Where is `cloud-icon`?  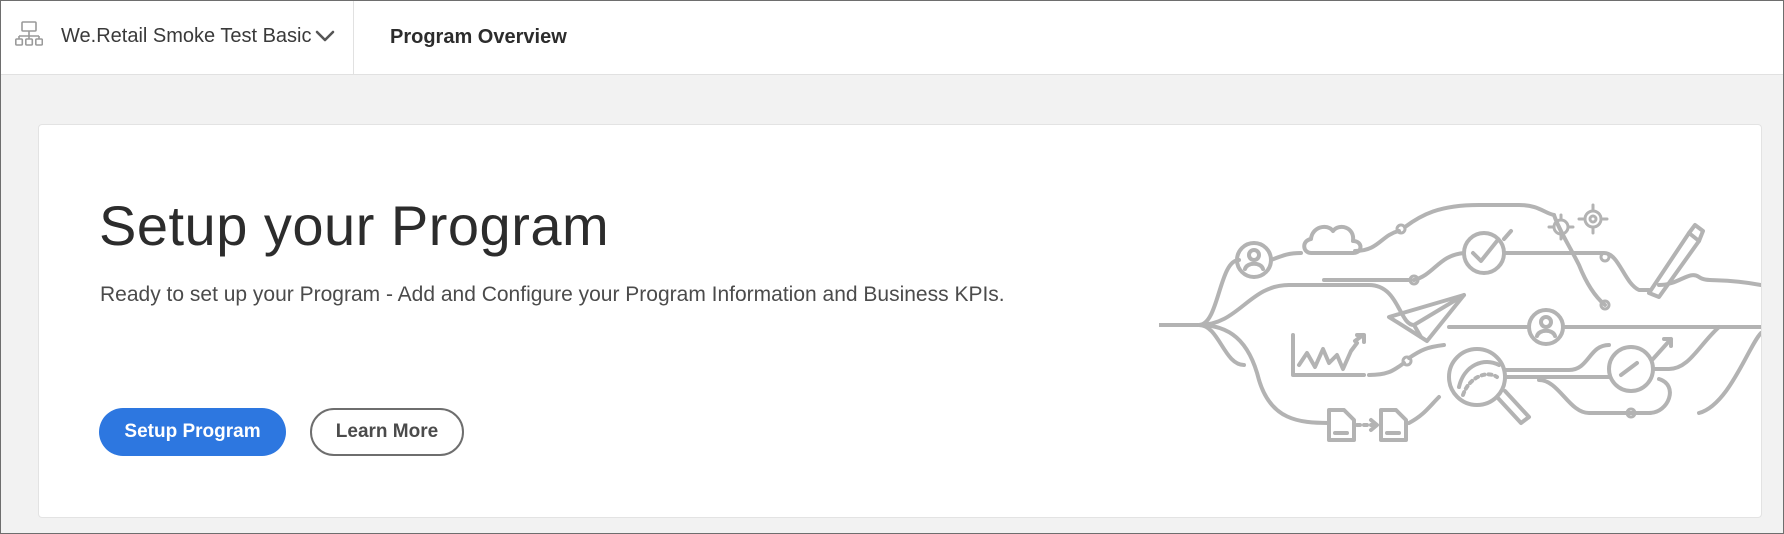 cloud-icon is located at coordinates (1332, 239).